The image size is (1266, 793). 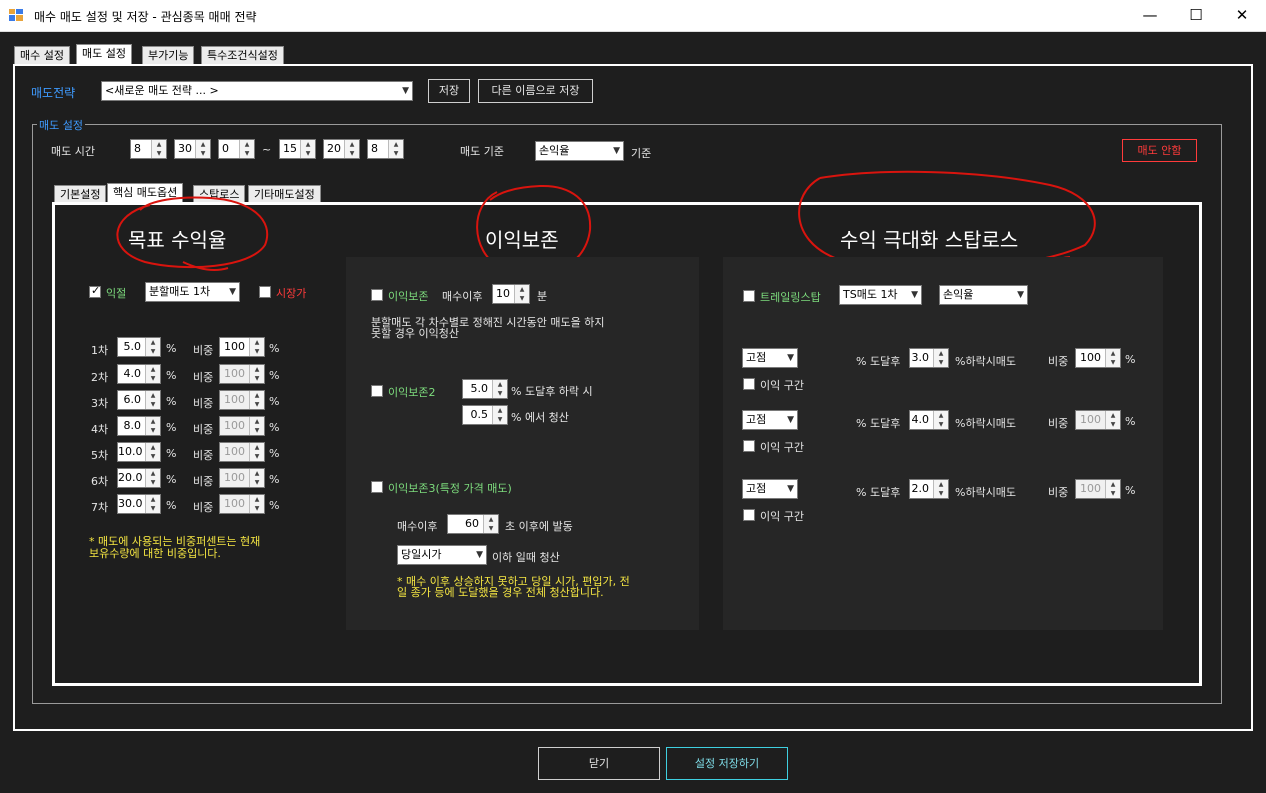 I want to click on preserve1-checkbox, so click(x=377, y=295).